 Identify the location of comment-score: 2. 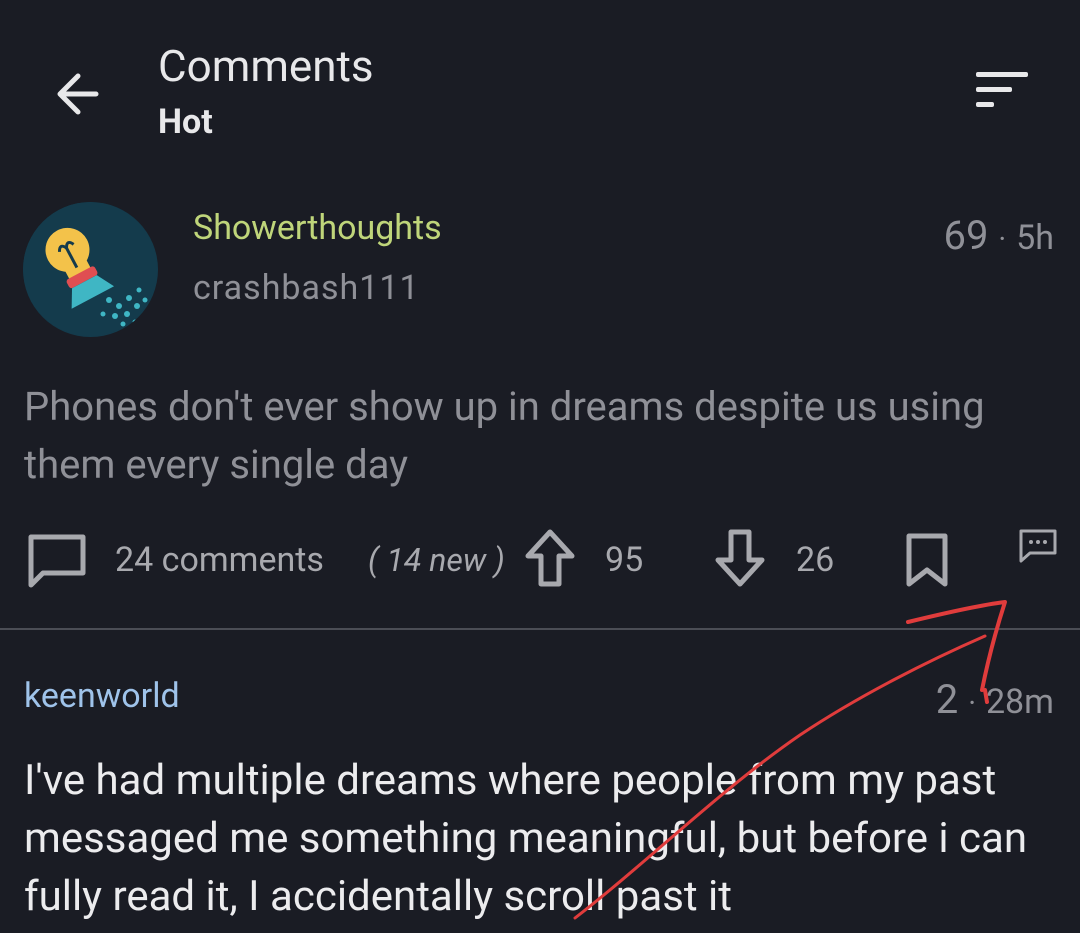
(947, 699).